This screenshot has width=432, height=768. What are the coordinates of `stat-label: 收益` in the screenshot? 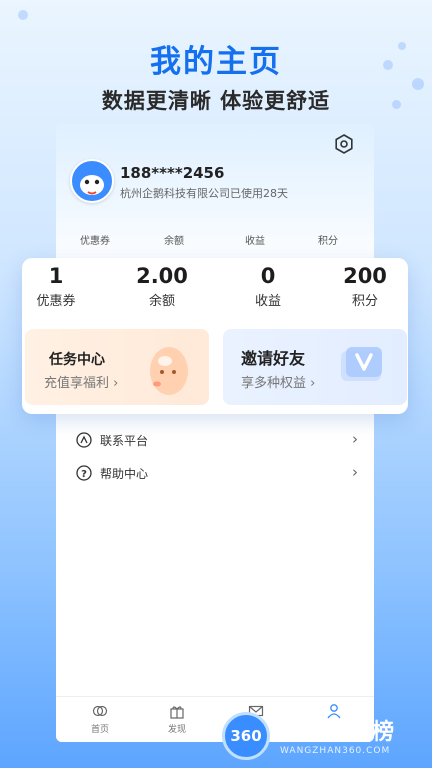 It's located at (267, 301).